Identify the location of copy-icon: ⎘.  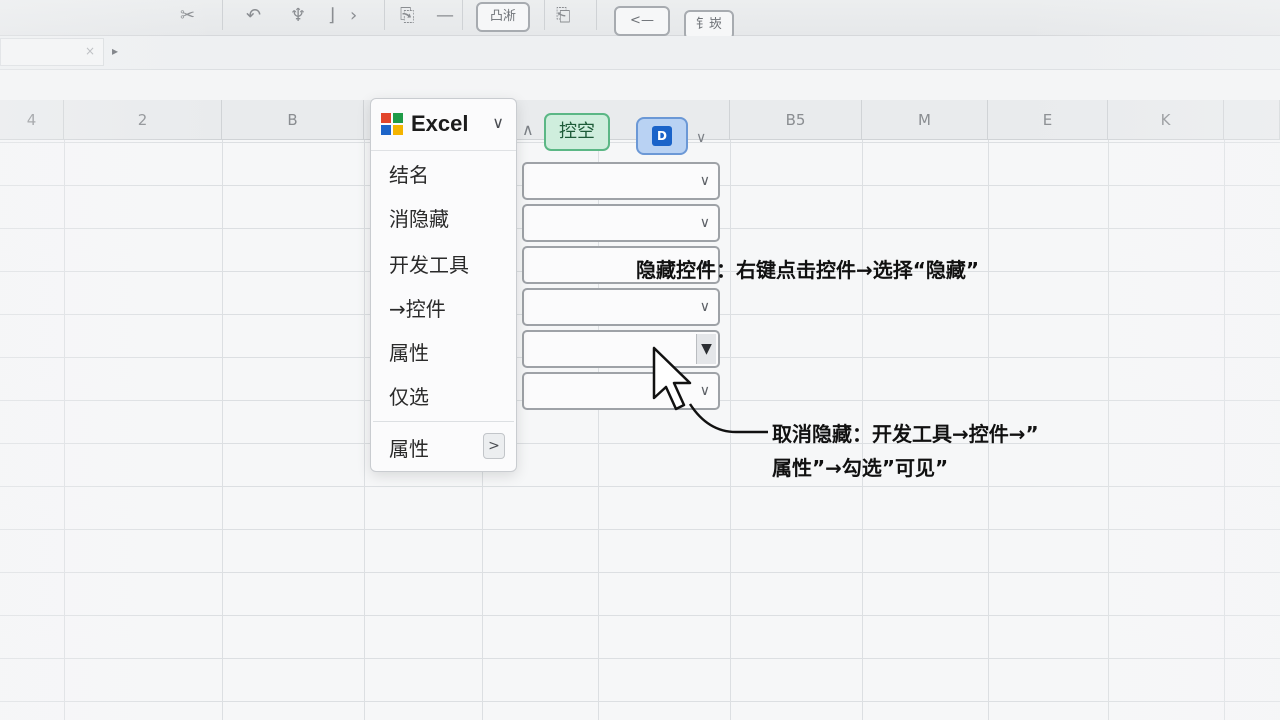
(407, 16).